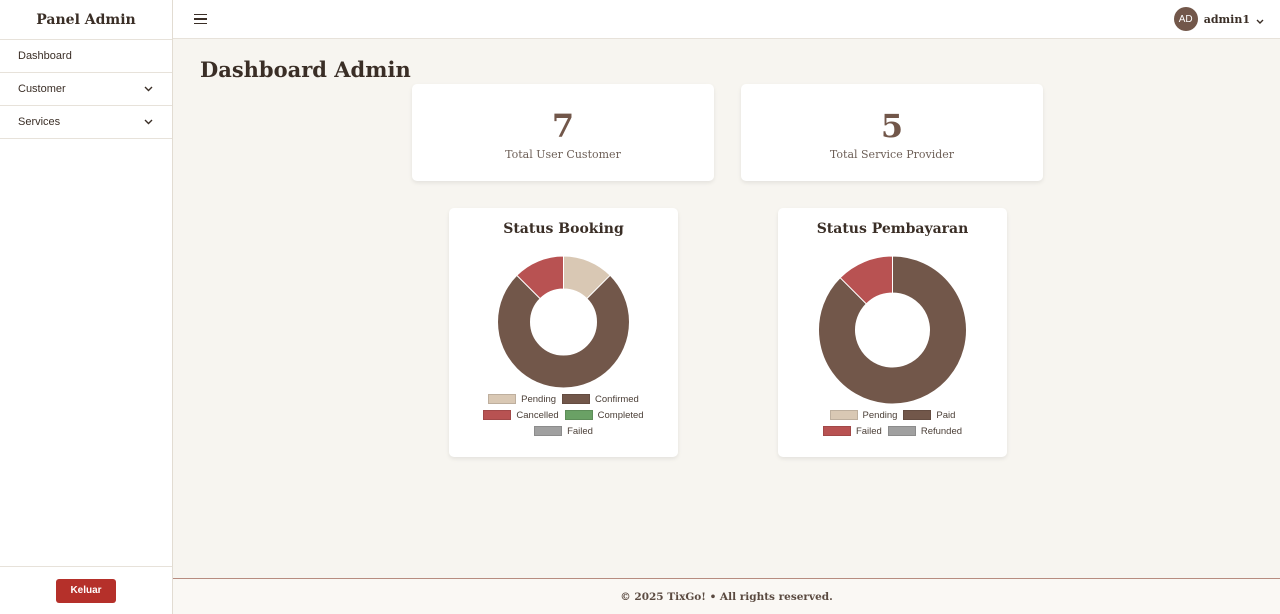 The image size is (1280, 614). I want to click on legend-item: Cancelled, so click(521, 415).